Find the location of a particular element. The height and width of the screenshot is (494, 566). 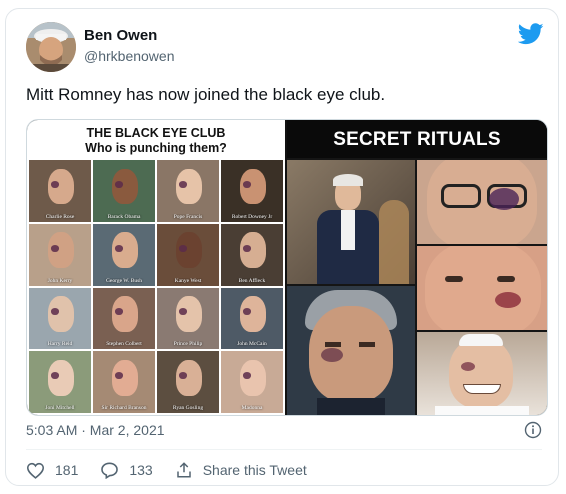

grid-photo-caption: Charlie Rose is located at coordinates (60, 216).